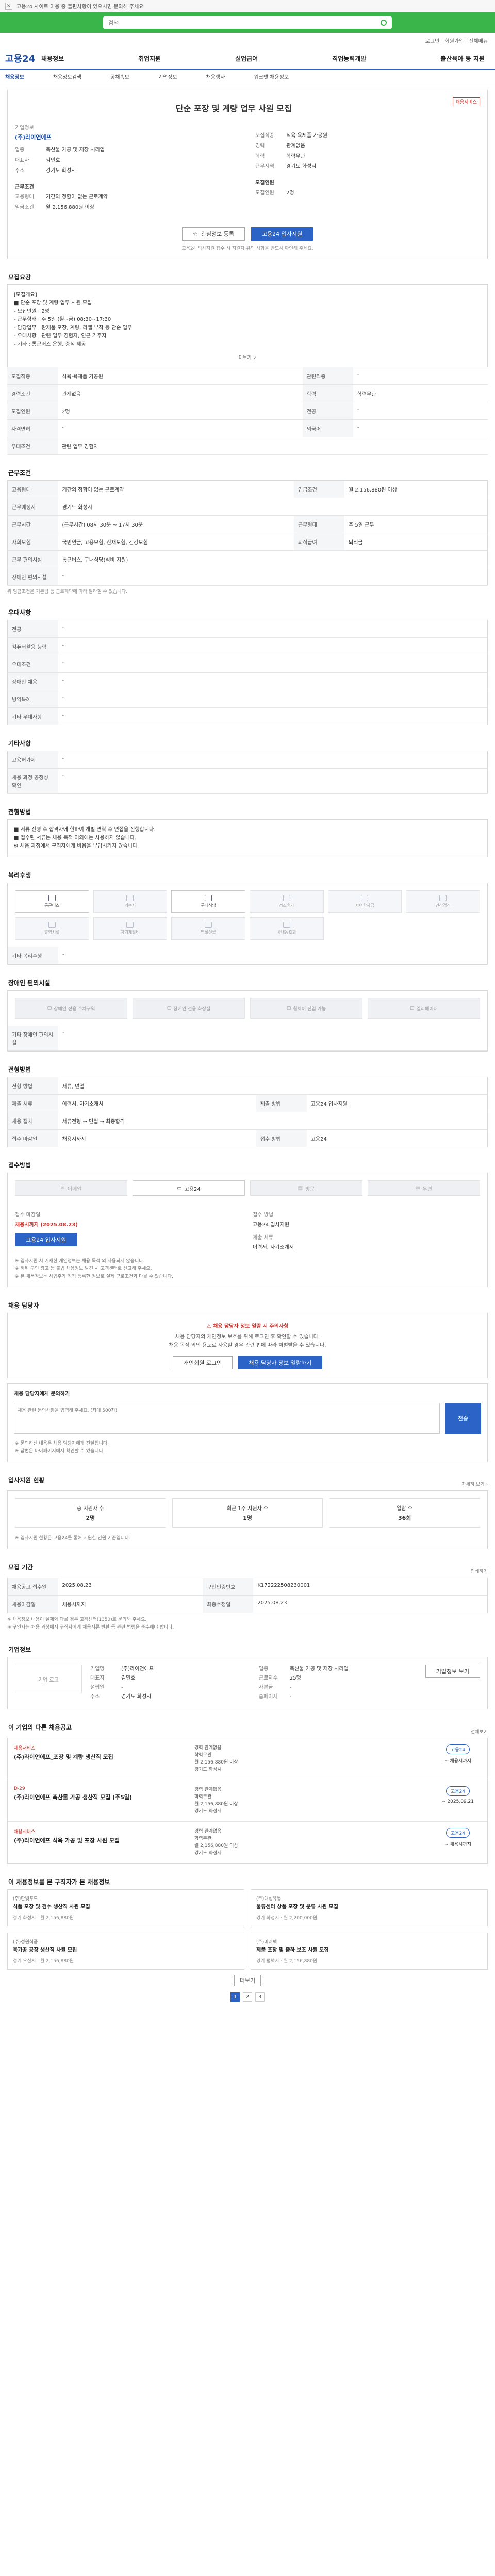 The image size is (495, 2576). Describe the element at coordinates (202, 1362) in the screenshot. I see `login-button: 개인회원 로그인` at that location.